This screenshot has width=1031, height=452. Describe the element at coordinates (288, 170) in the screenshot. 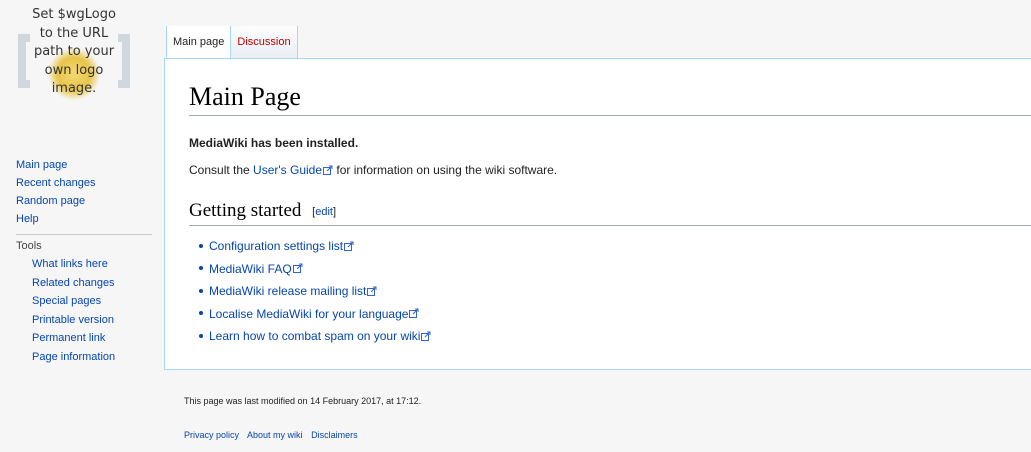

I see `users-guide-link-label: User's Guide` at that location.